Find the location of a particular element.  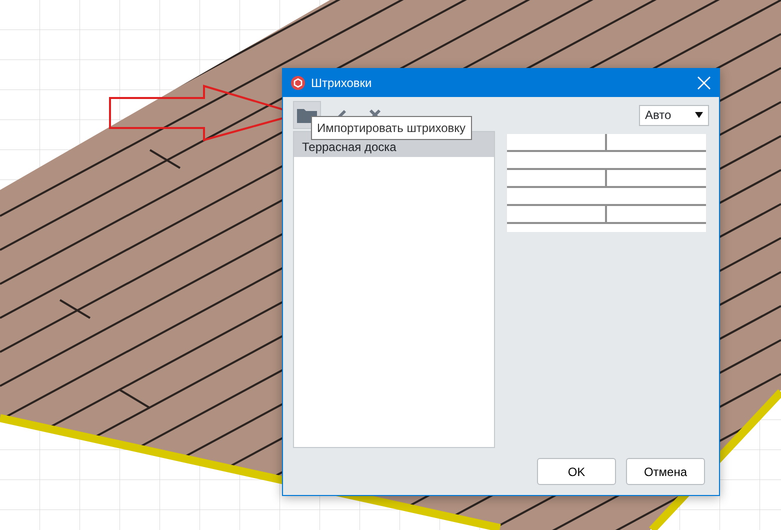

window-title: Штриховки is located at coordinates (341, 83).